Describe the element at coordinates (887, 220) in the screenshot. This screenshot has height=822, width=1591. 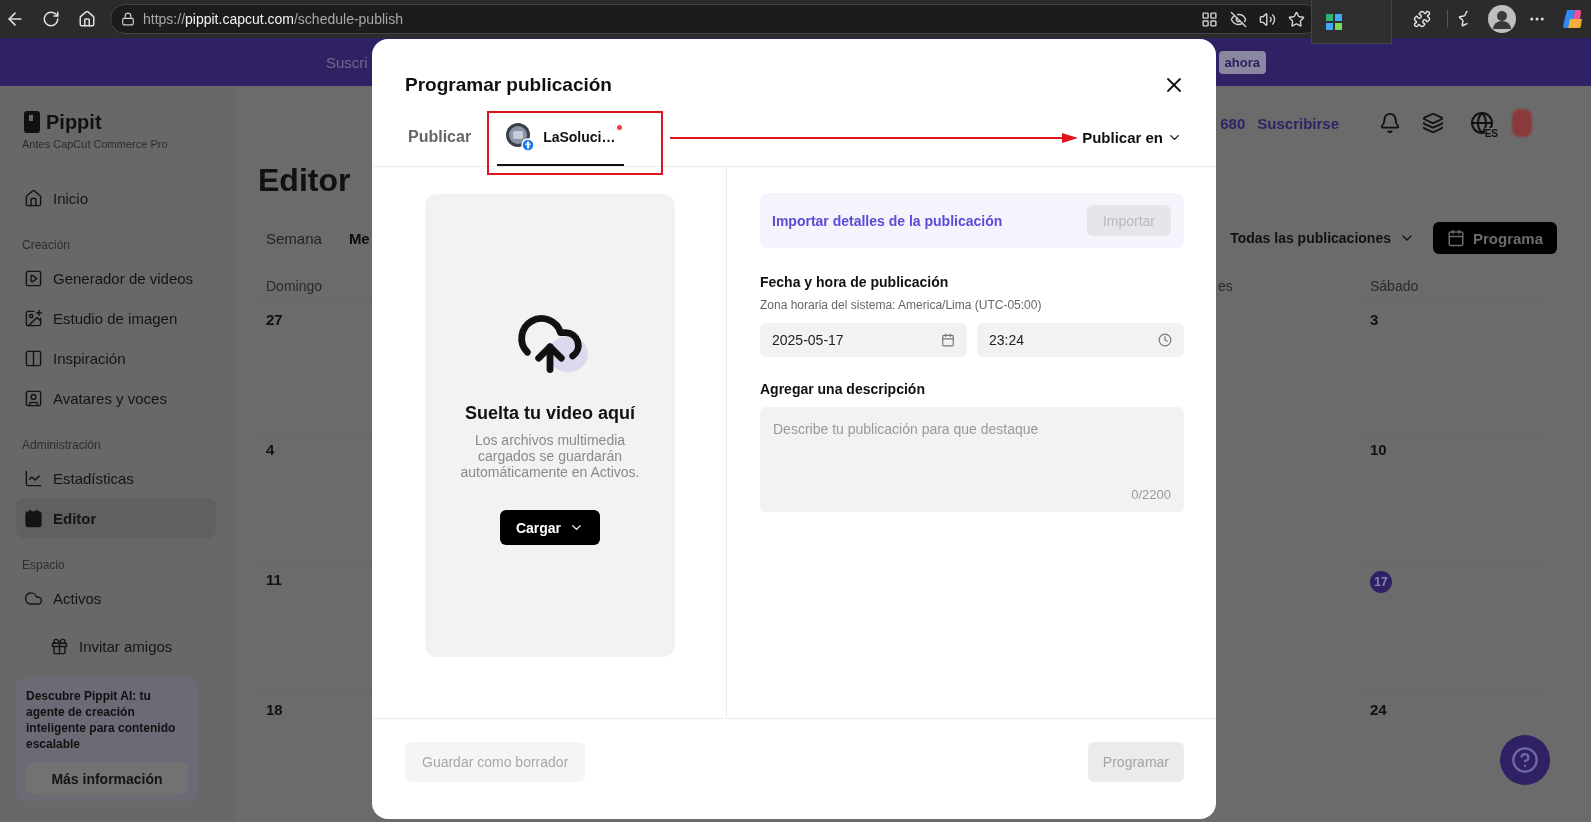
I see `import-text: Importar detalles de la publicación` at that location.